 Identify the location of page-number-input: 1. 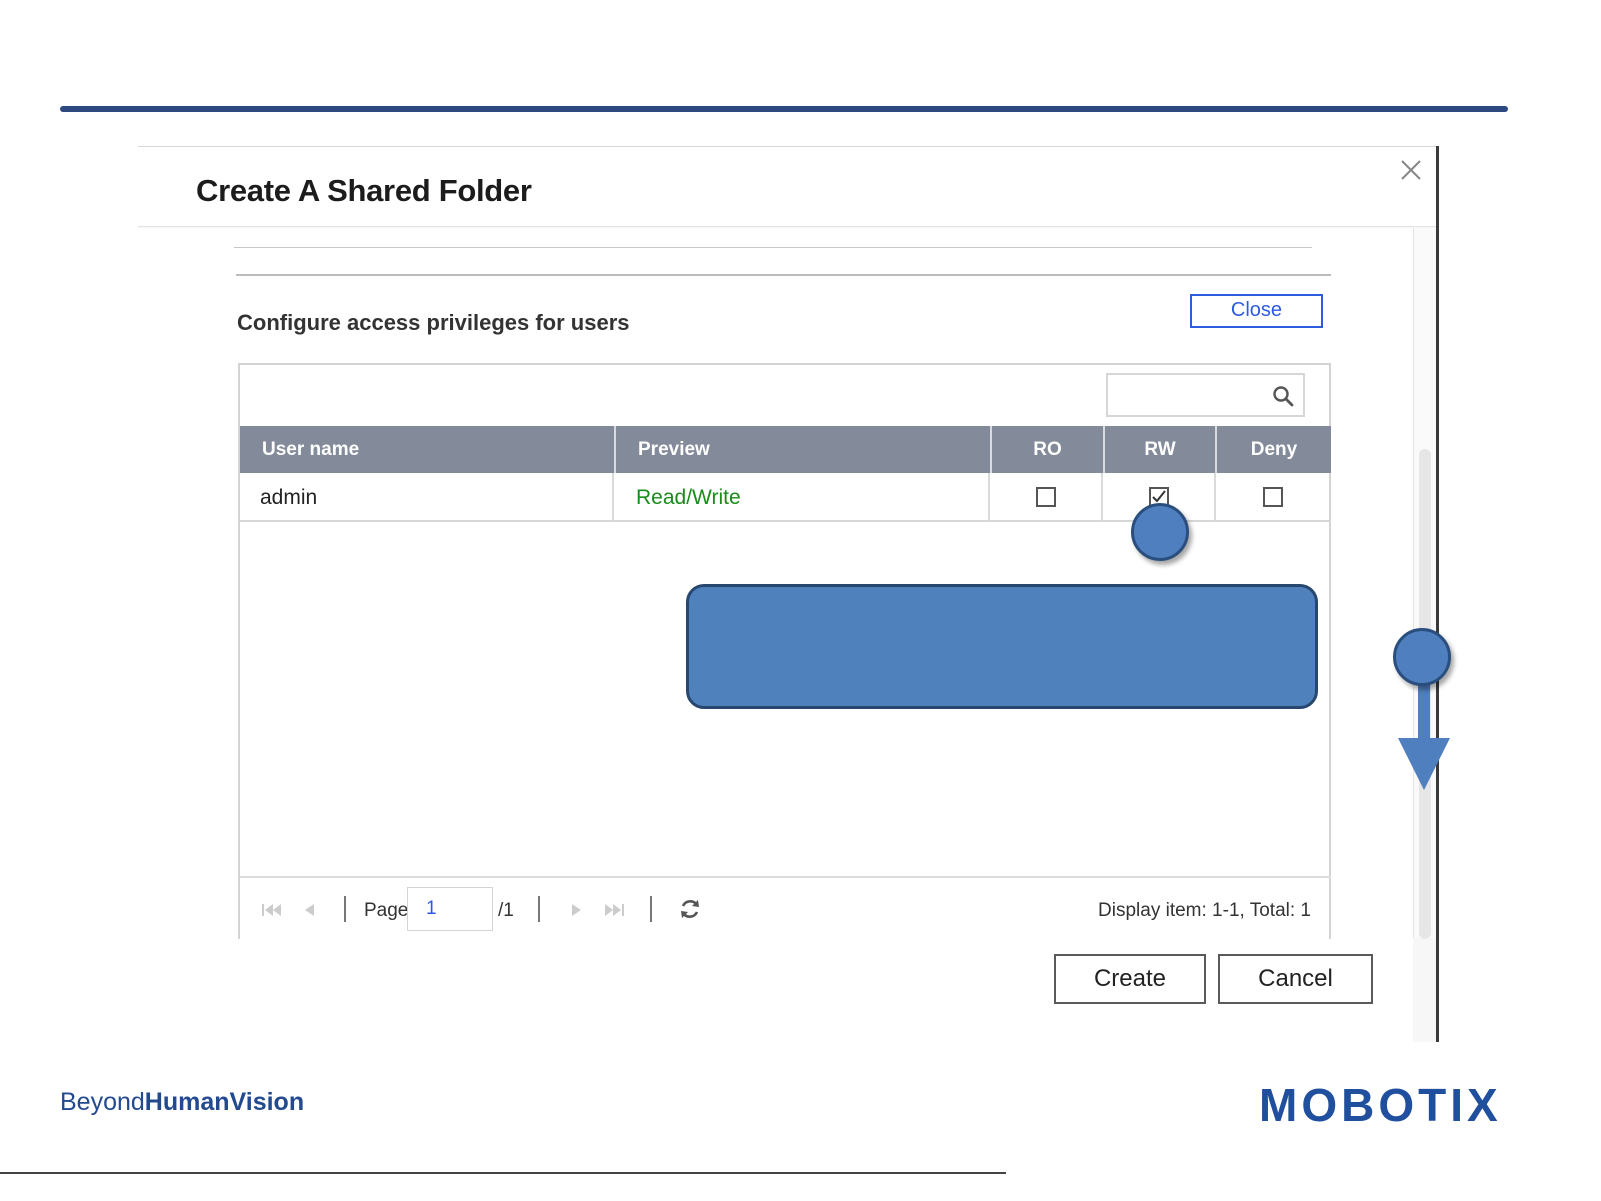
(450, 909).